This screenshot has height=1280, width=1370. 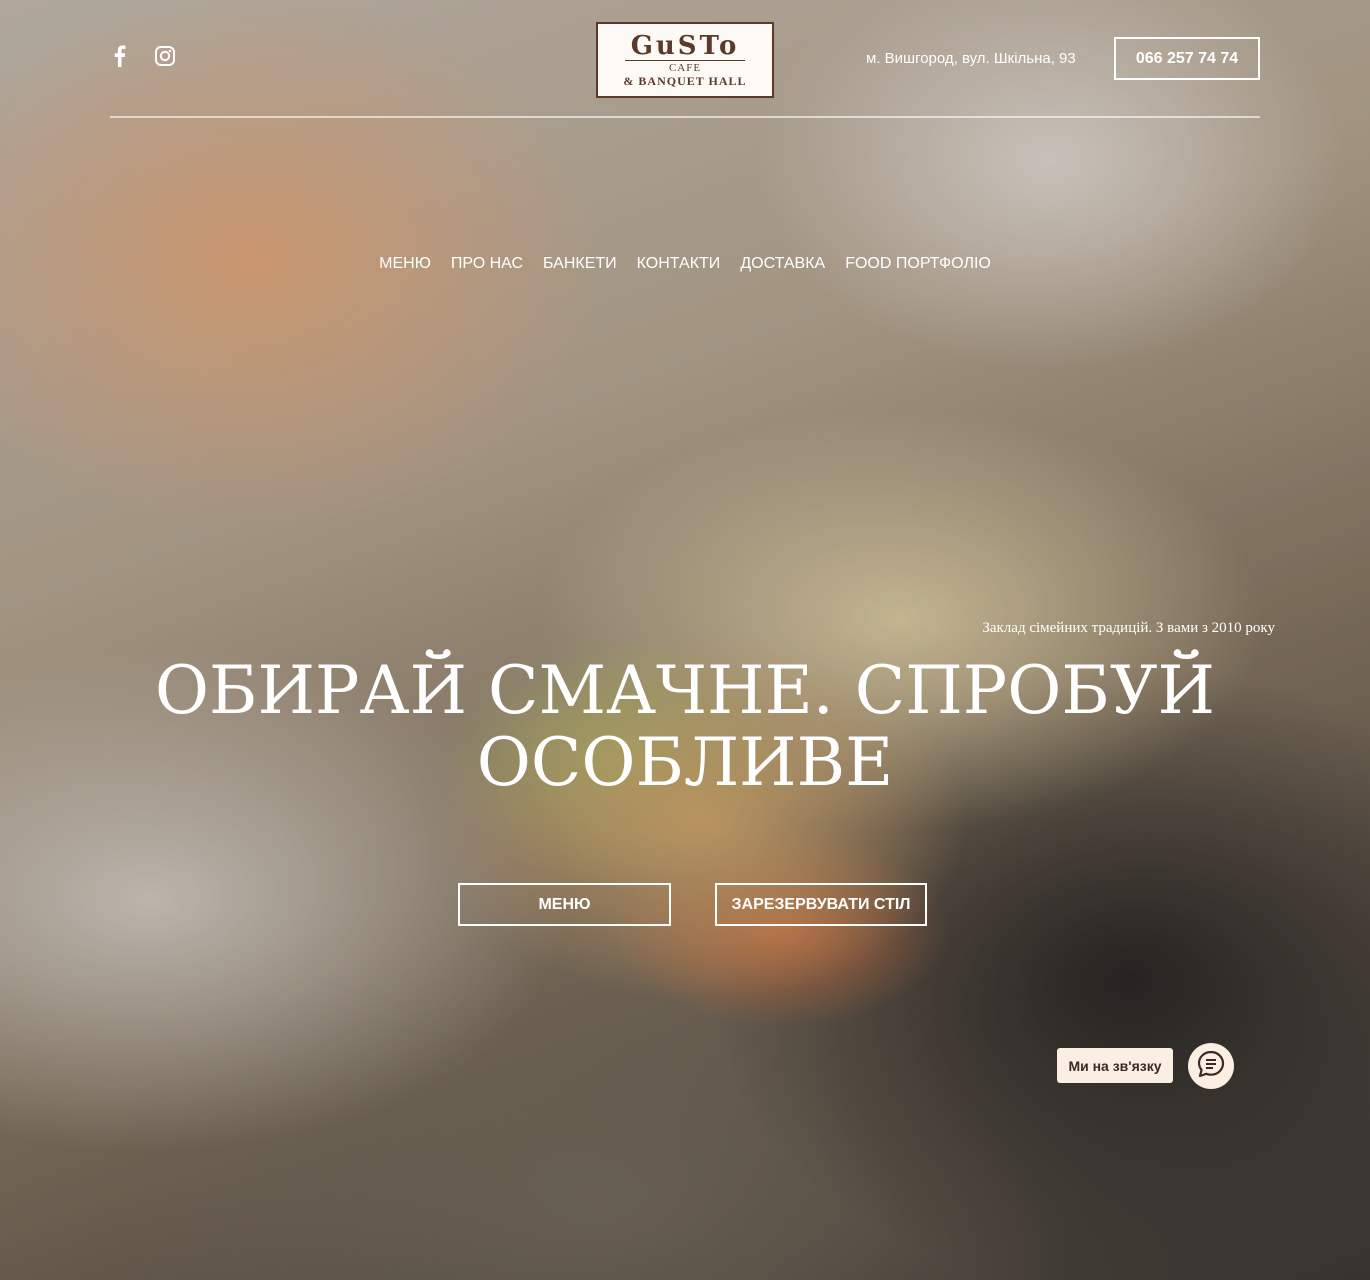 I want to click on nav-item-about: Про нас, so click(x=487, y=264).